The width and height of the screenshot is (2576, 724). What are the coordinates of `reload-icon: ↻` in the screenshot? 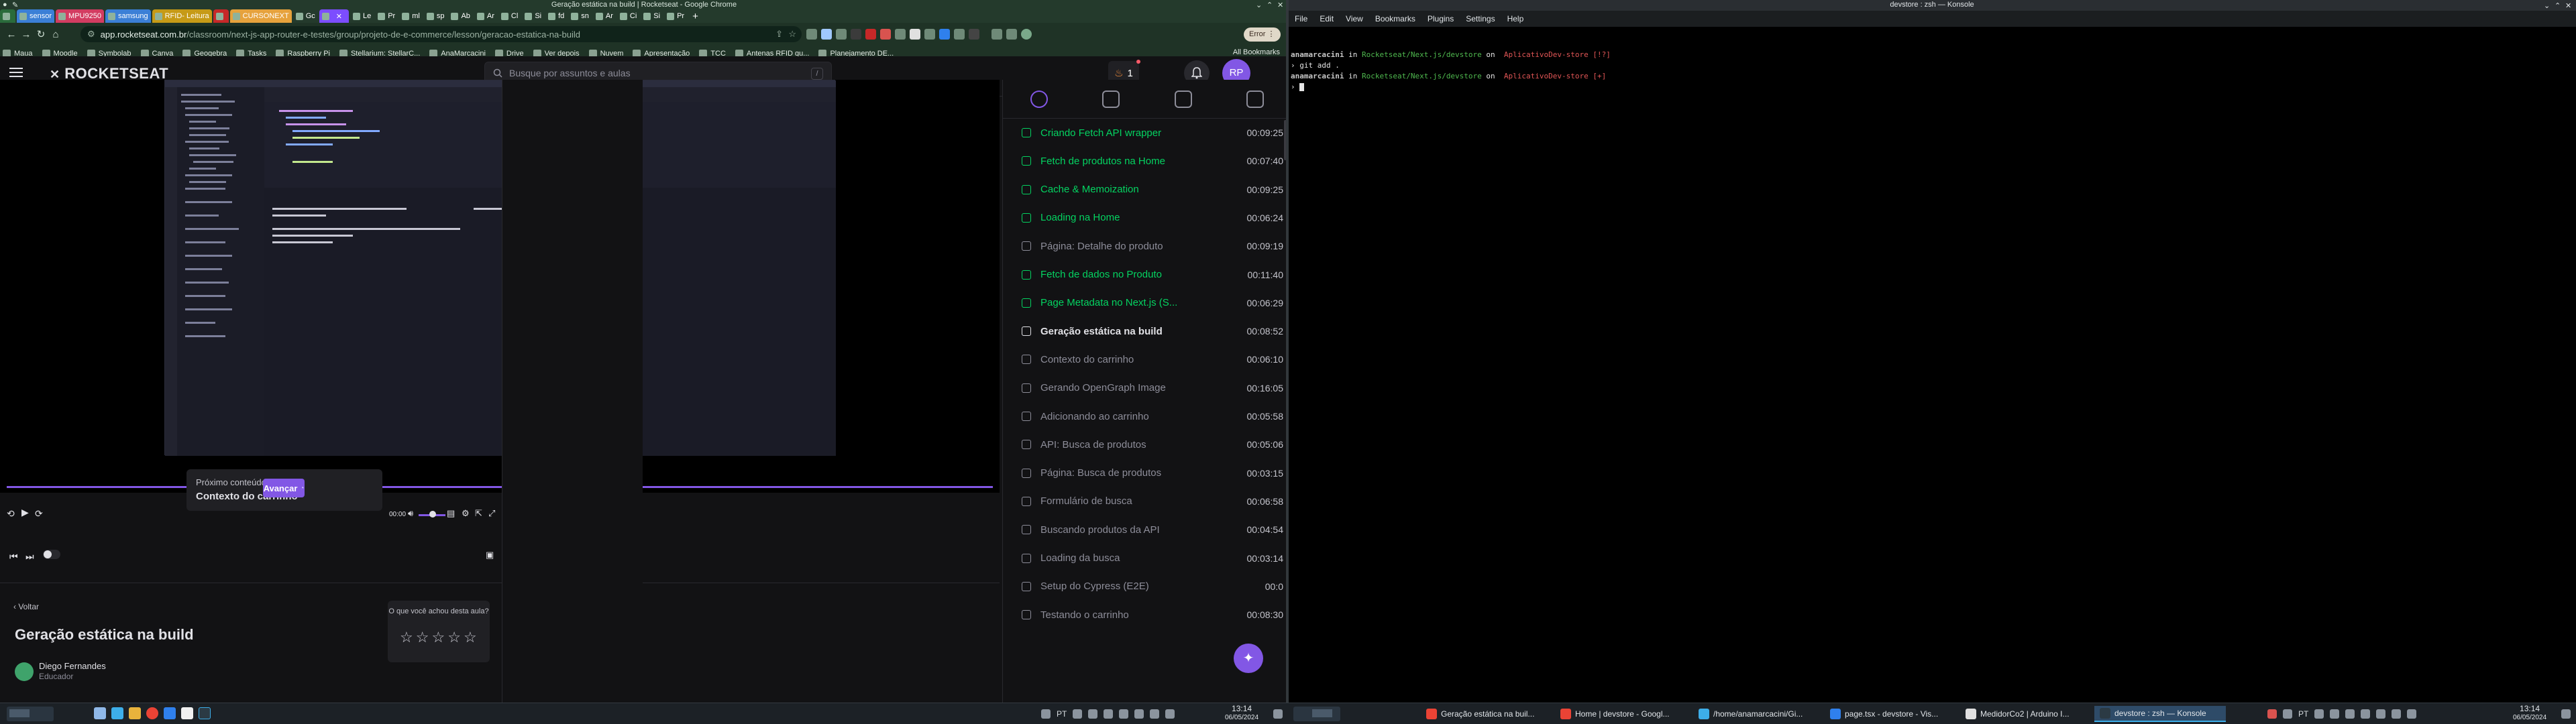 It's located at (41, 34).